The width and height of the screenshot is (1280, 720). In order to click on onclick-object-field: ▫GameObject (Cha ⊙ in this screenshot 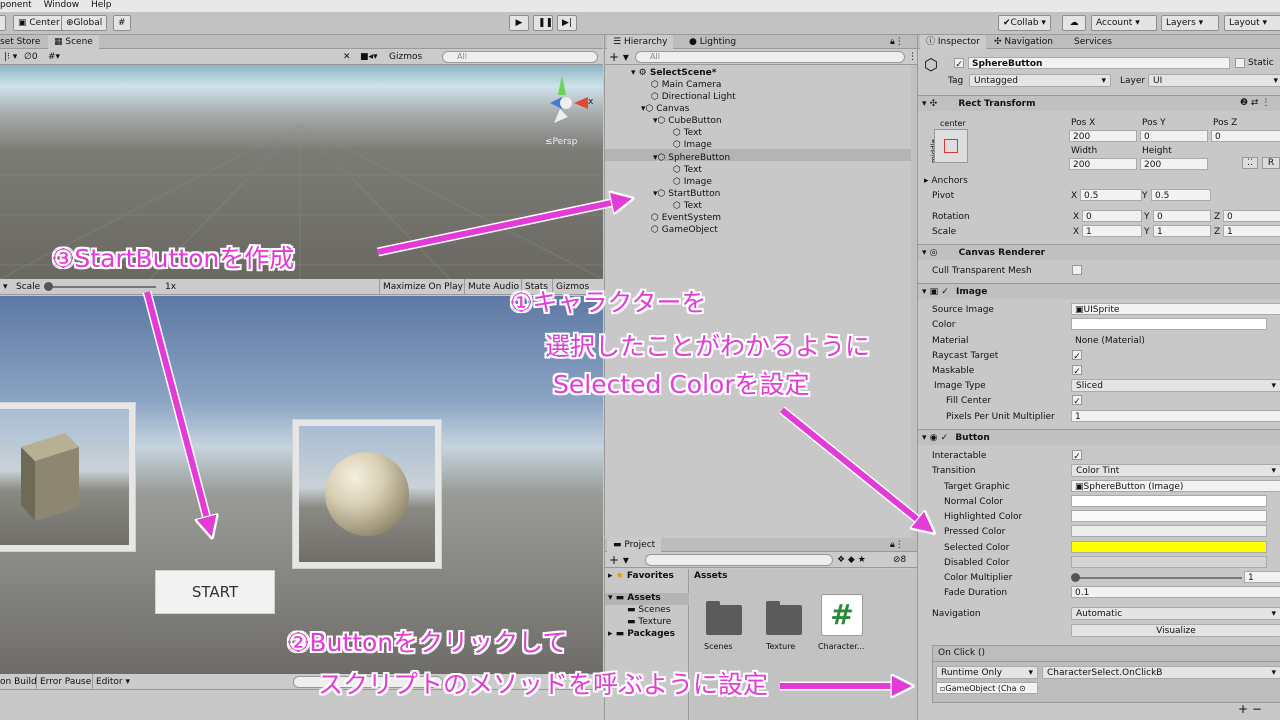, I will do `click(987, 688)`.